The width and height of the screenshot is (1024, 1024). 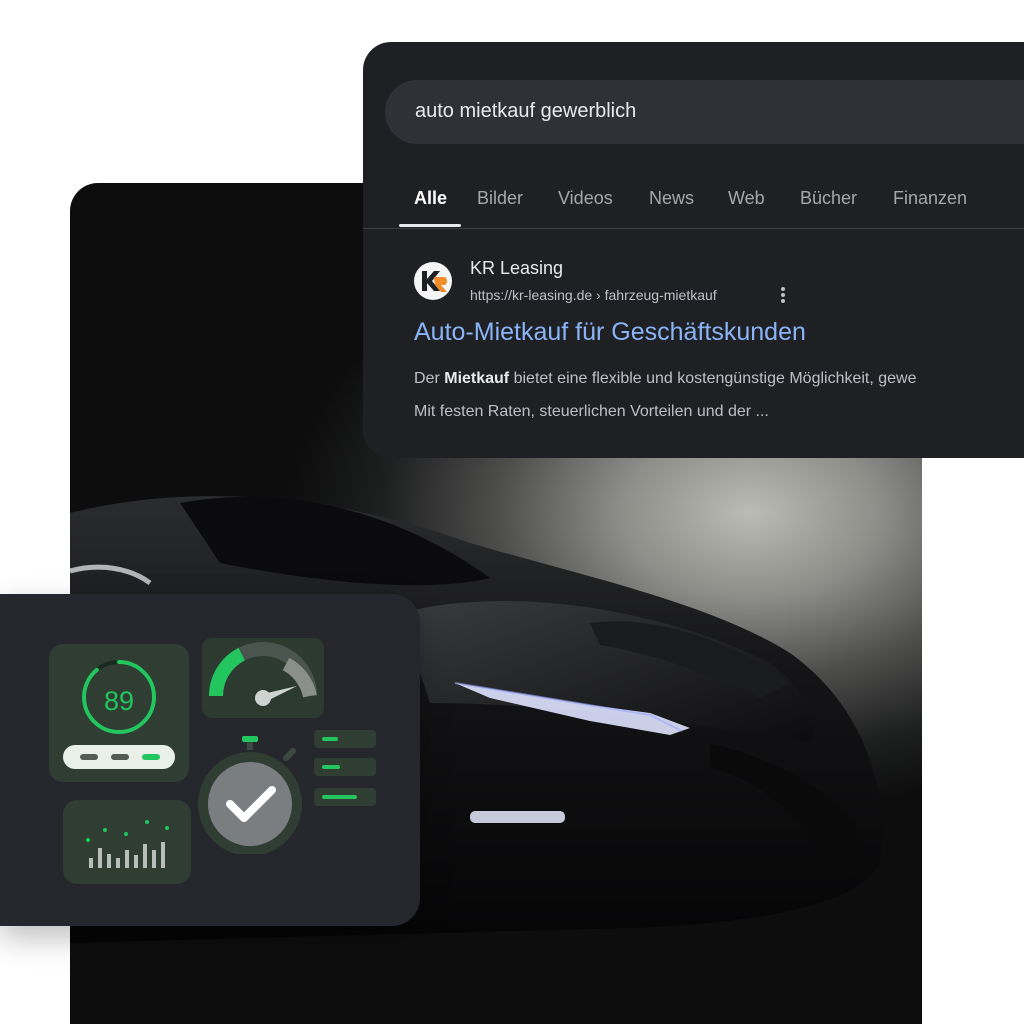 What do you see at coordinates (930, 198) in the screenshot?
I see `tab-finanzen: Finanzen` at bounding box center [930, 198].